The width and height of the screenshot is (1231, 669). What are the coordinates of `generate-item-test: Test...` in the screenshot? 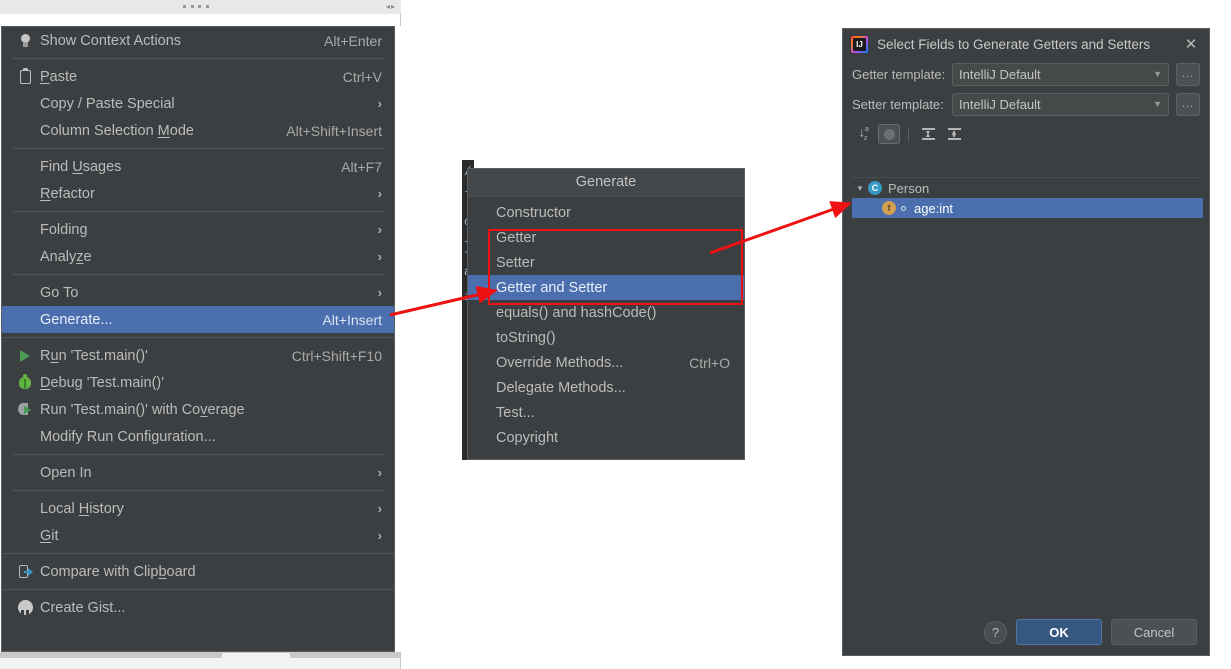 It's located at (606, 412).